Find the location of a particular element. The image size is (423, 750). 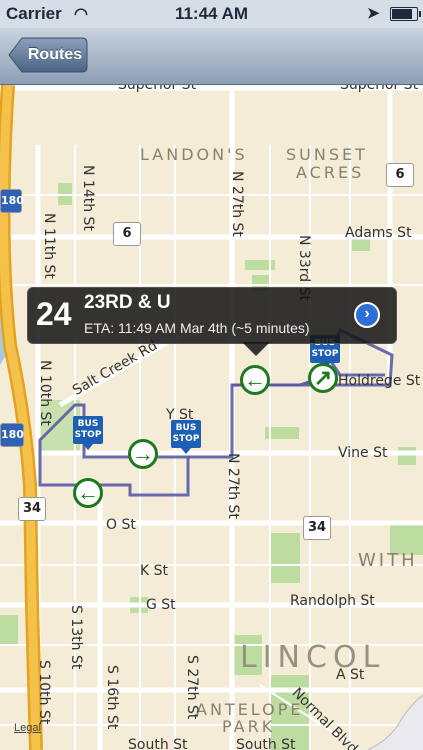

street-label-s10: S 10th St is located at coordinates (44, 692).